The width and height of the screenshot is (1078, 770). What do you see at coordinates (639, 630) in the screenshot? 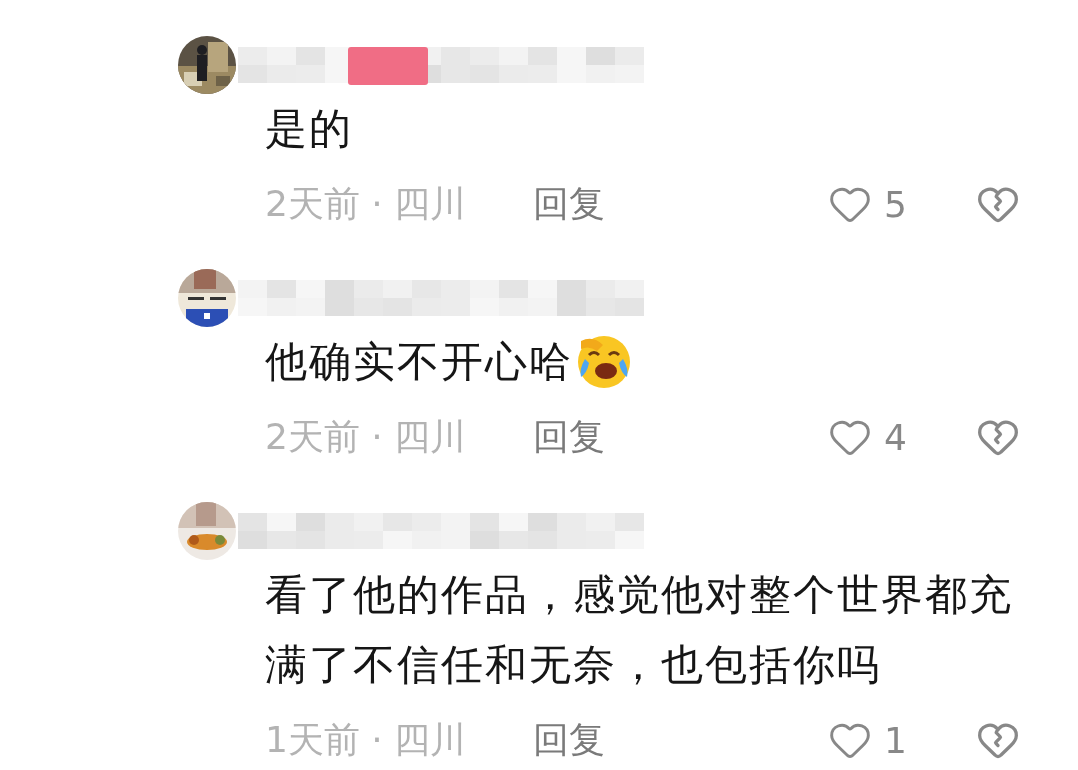
I see `comment-text: 看了他的作品，感觉他对整个世界都充满了不信任和无奈，也包括你吗` at bounding box center [639, 630].